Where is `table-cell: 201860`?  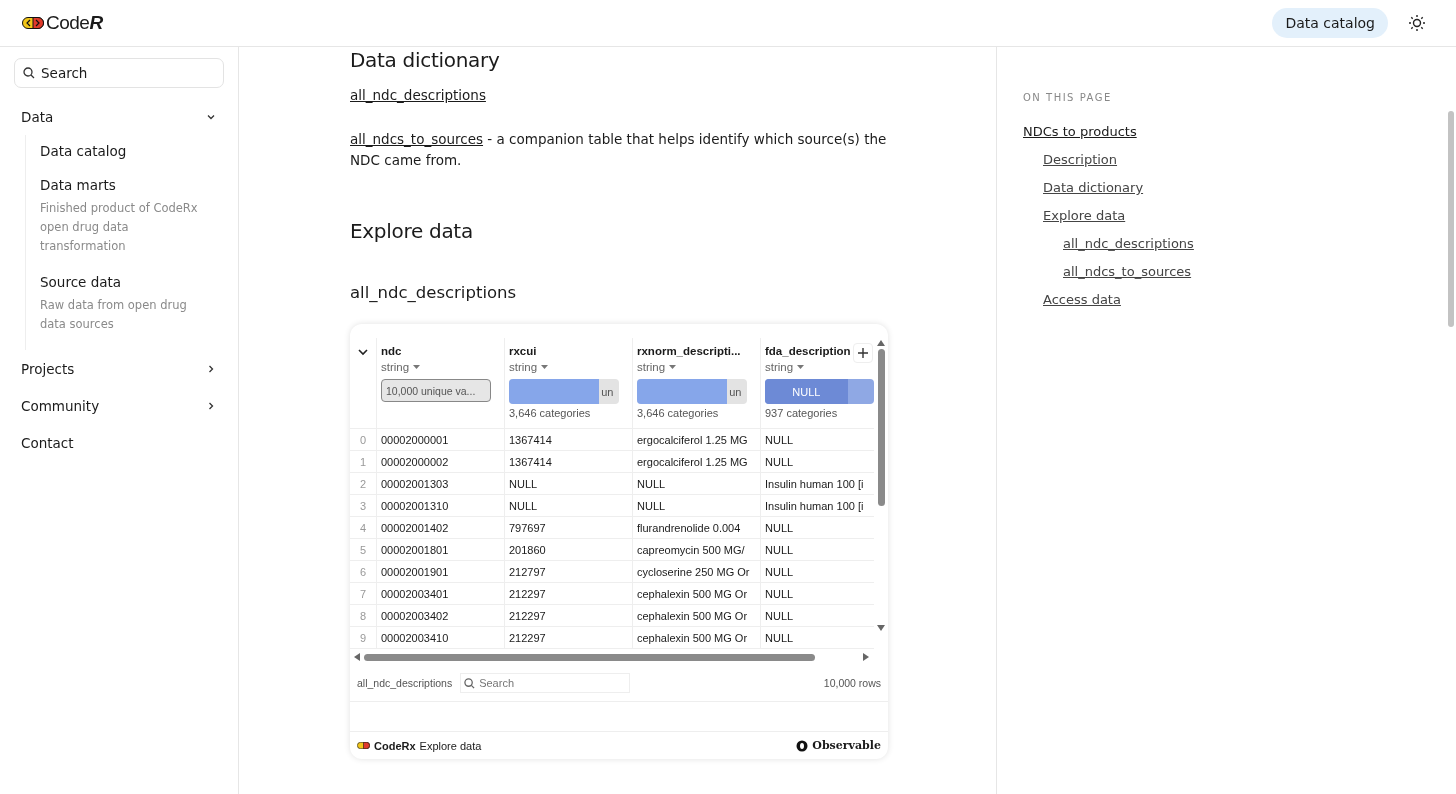
table-cell: 201860 is located at coordinates (569, 549).